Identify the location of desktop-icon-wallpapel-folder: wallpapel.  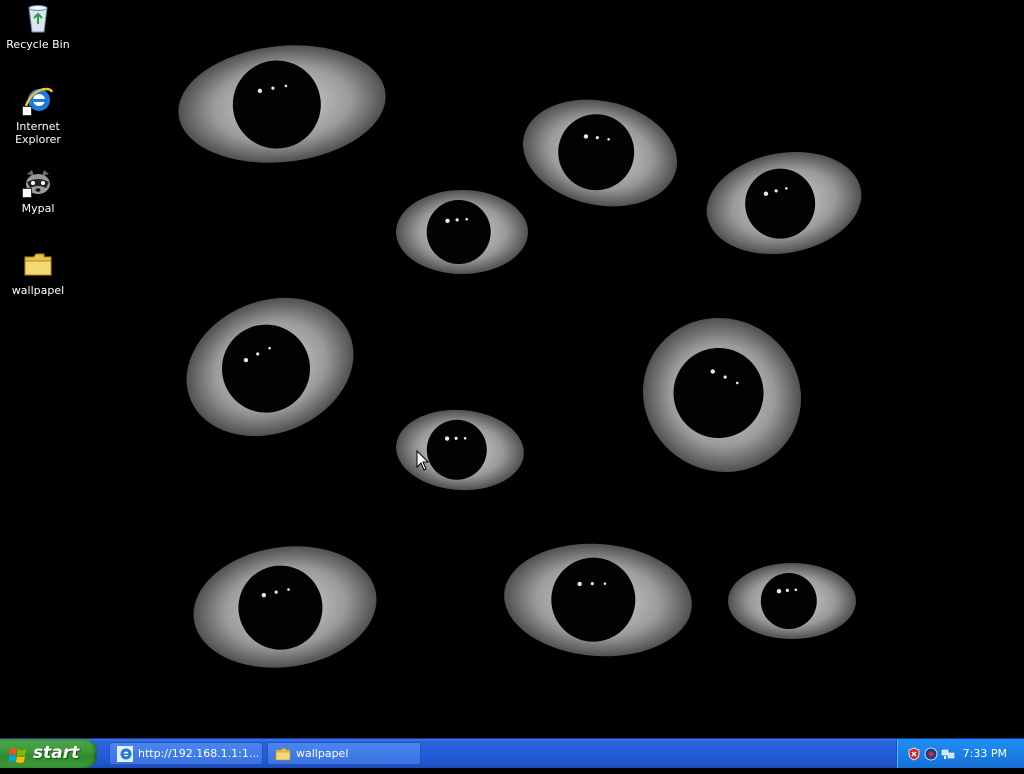
(38, 272).